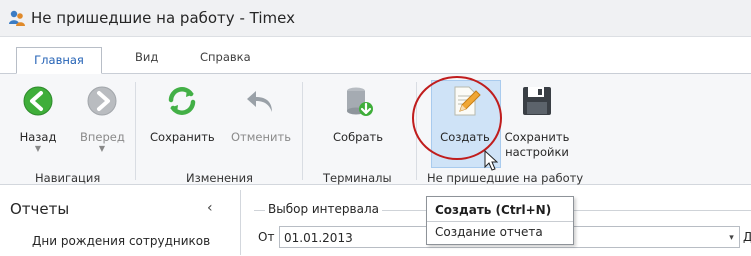  Describe the element at coordinates (59, 60) in the screenshot. I see `tab-home: Главная` at that location.